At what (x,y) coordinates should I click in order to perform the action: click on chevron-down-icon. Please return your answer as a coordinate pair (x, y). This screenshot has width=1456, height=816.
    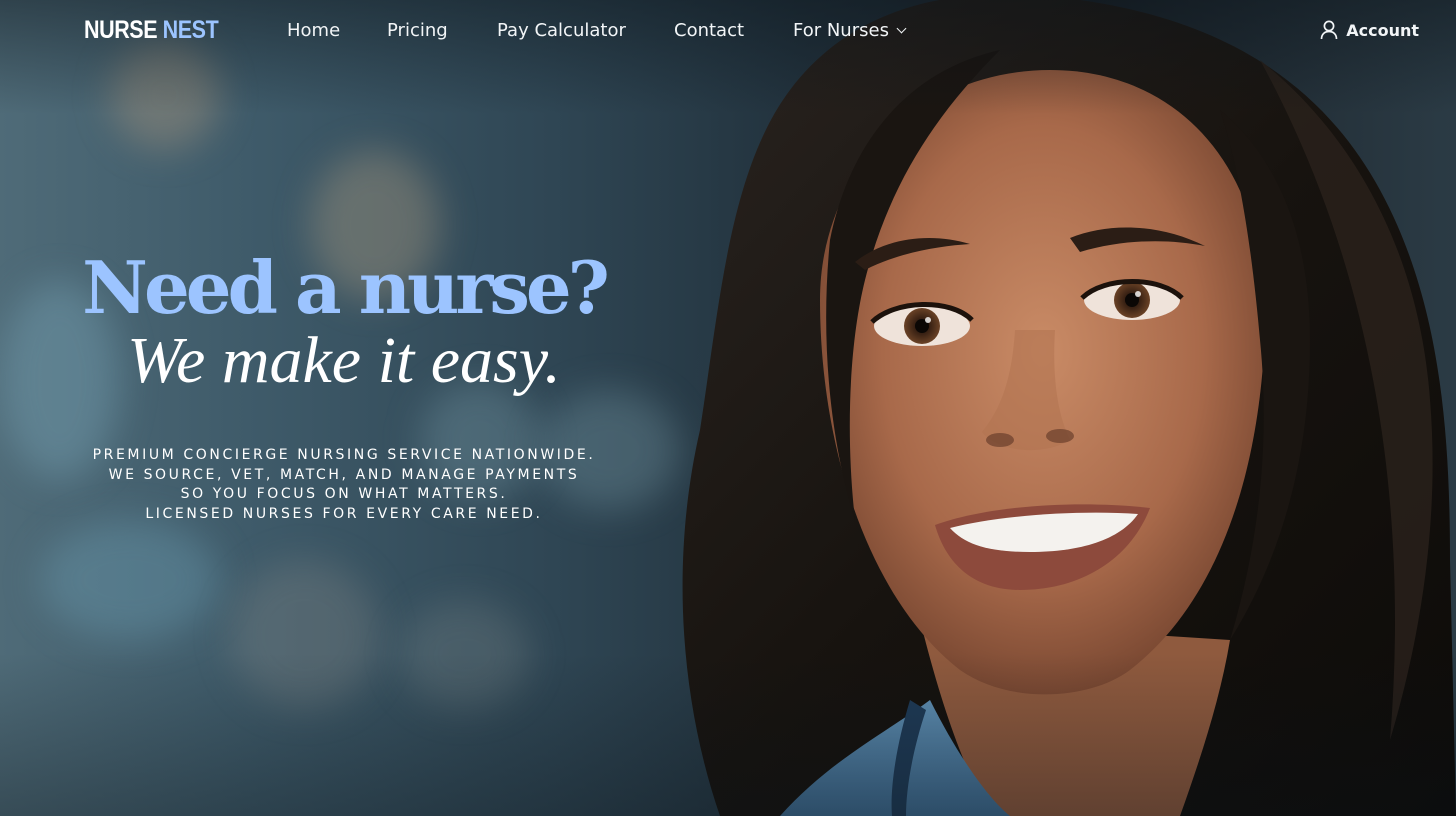
    Looking at the image, I should click on (901, 28).